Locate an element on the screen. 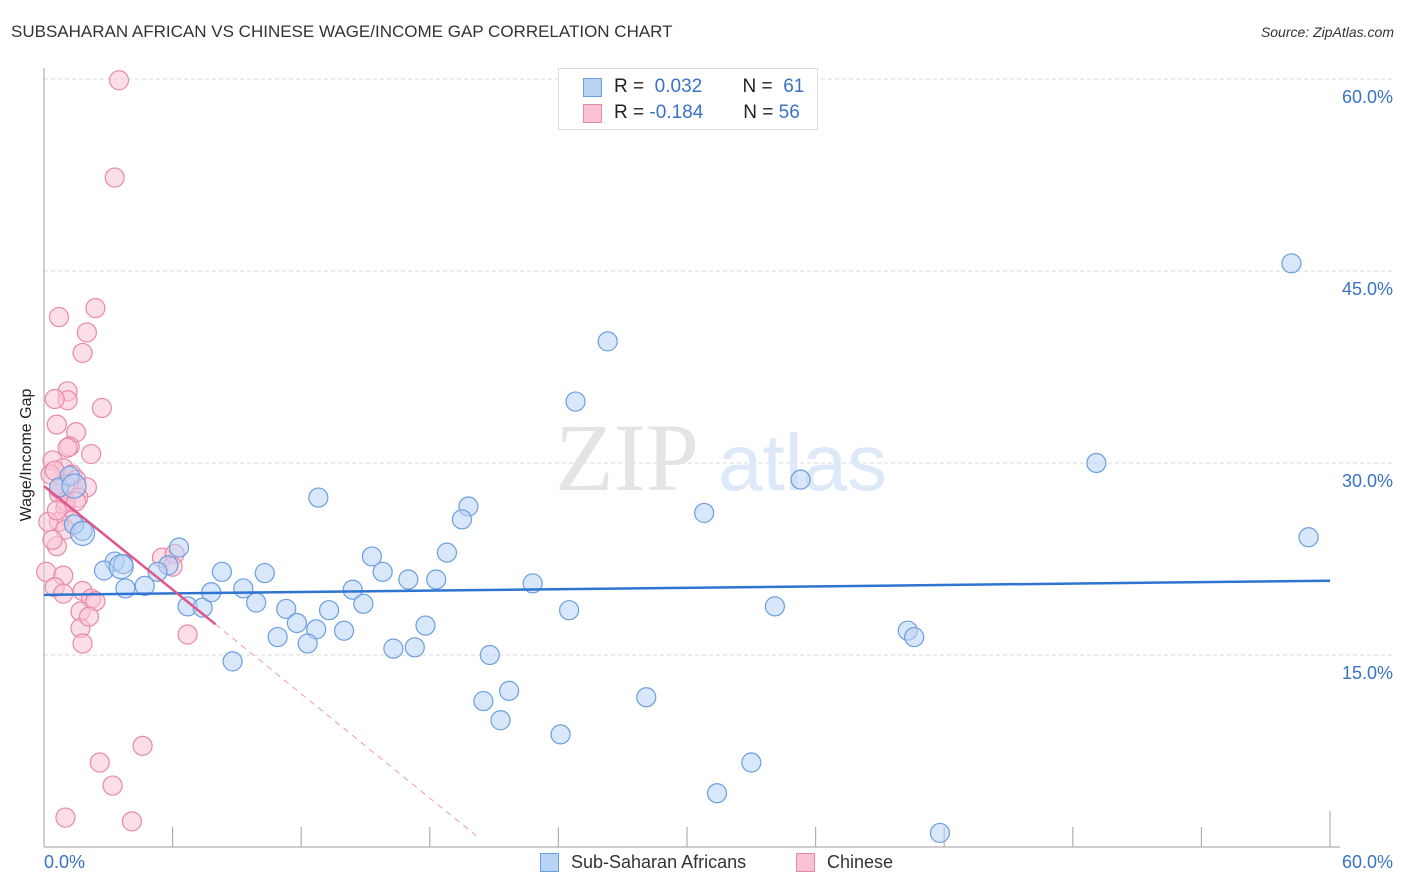 The image size is (1406, 892). legend-item-sub-saharan: Sub-Saharan Africans is located at coordinates (643, 862).